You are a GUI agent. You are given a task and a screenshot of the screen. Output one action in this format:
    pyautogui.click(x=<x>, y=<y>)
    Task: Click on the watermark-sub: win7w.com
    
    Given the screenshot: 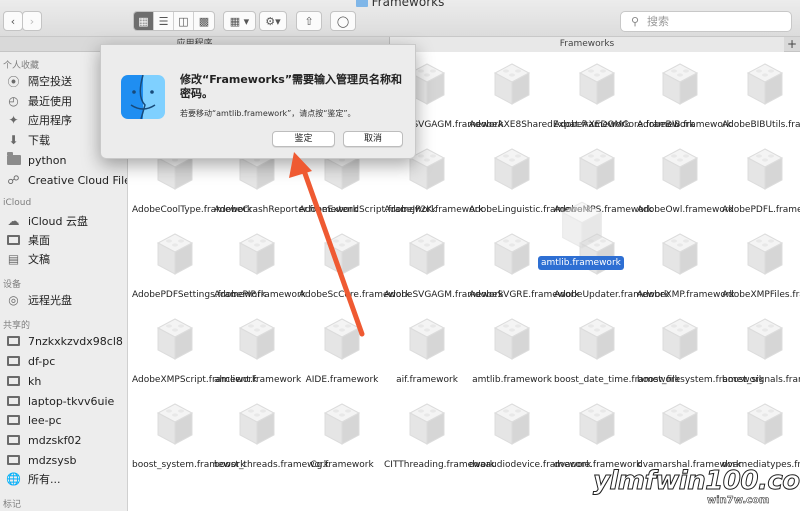 What is the action you would take?
    pyautogui.click(x=738, y=501)
    